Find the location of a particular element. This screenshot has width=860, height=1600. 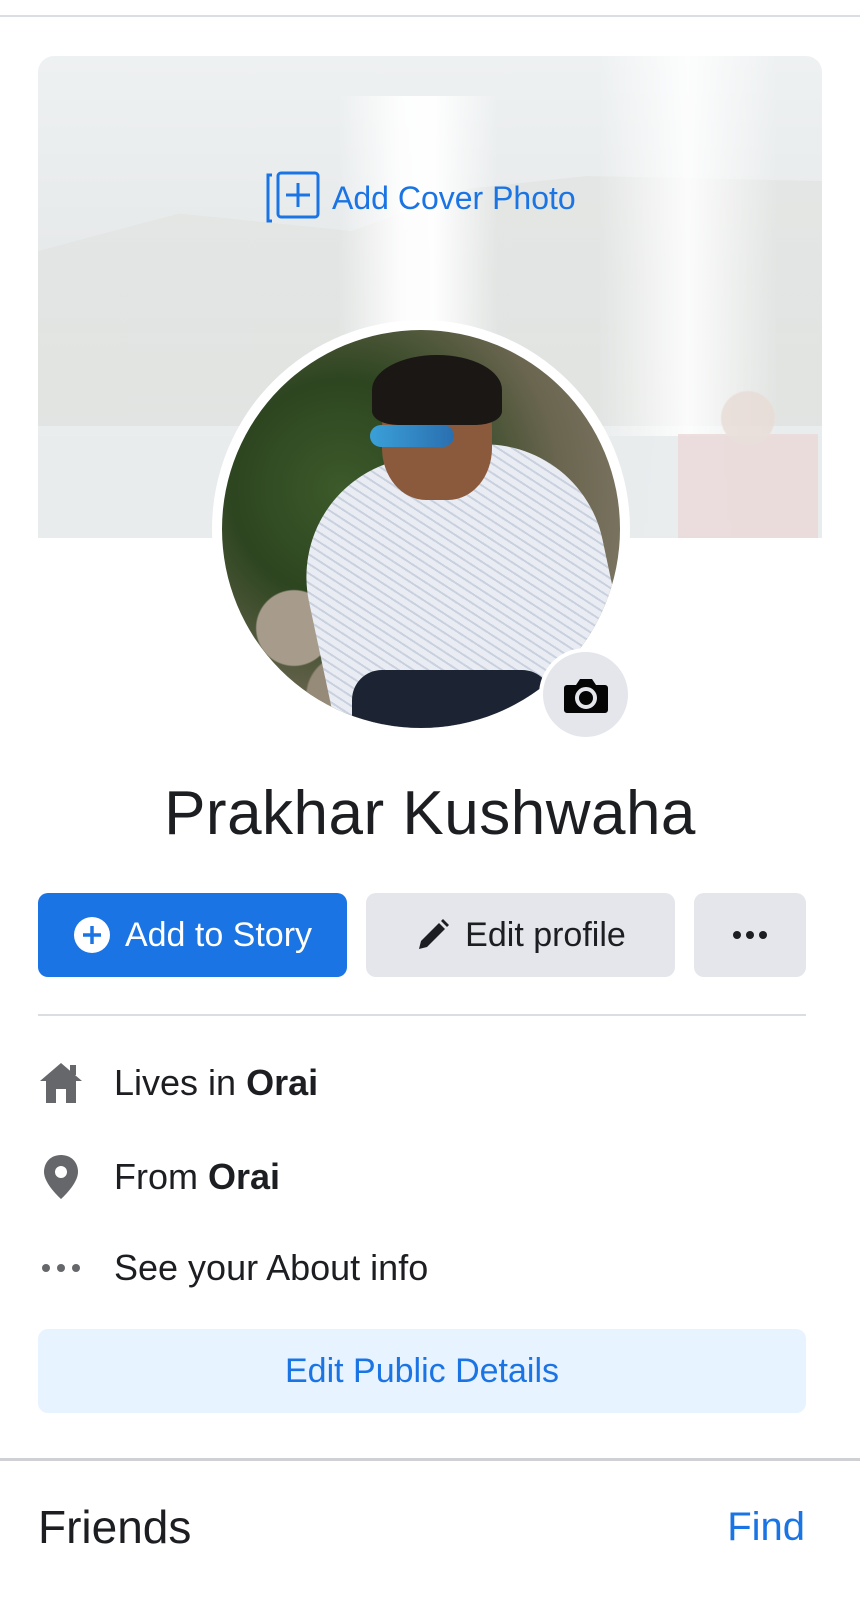

camera-icon is located at coordinates (585, 695).